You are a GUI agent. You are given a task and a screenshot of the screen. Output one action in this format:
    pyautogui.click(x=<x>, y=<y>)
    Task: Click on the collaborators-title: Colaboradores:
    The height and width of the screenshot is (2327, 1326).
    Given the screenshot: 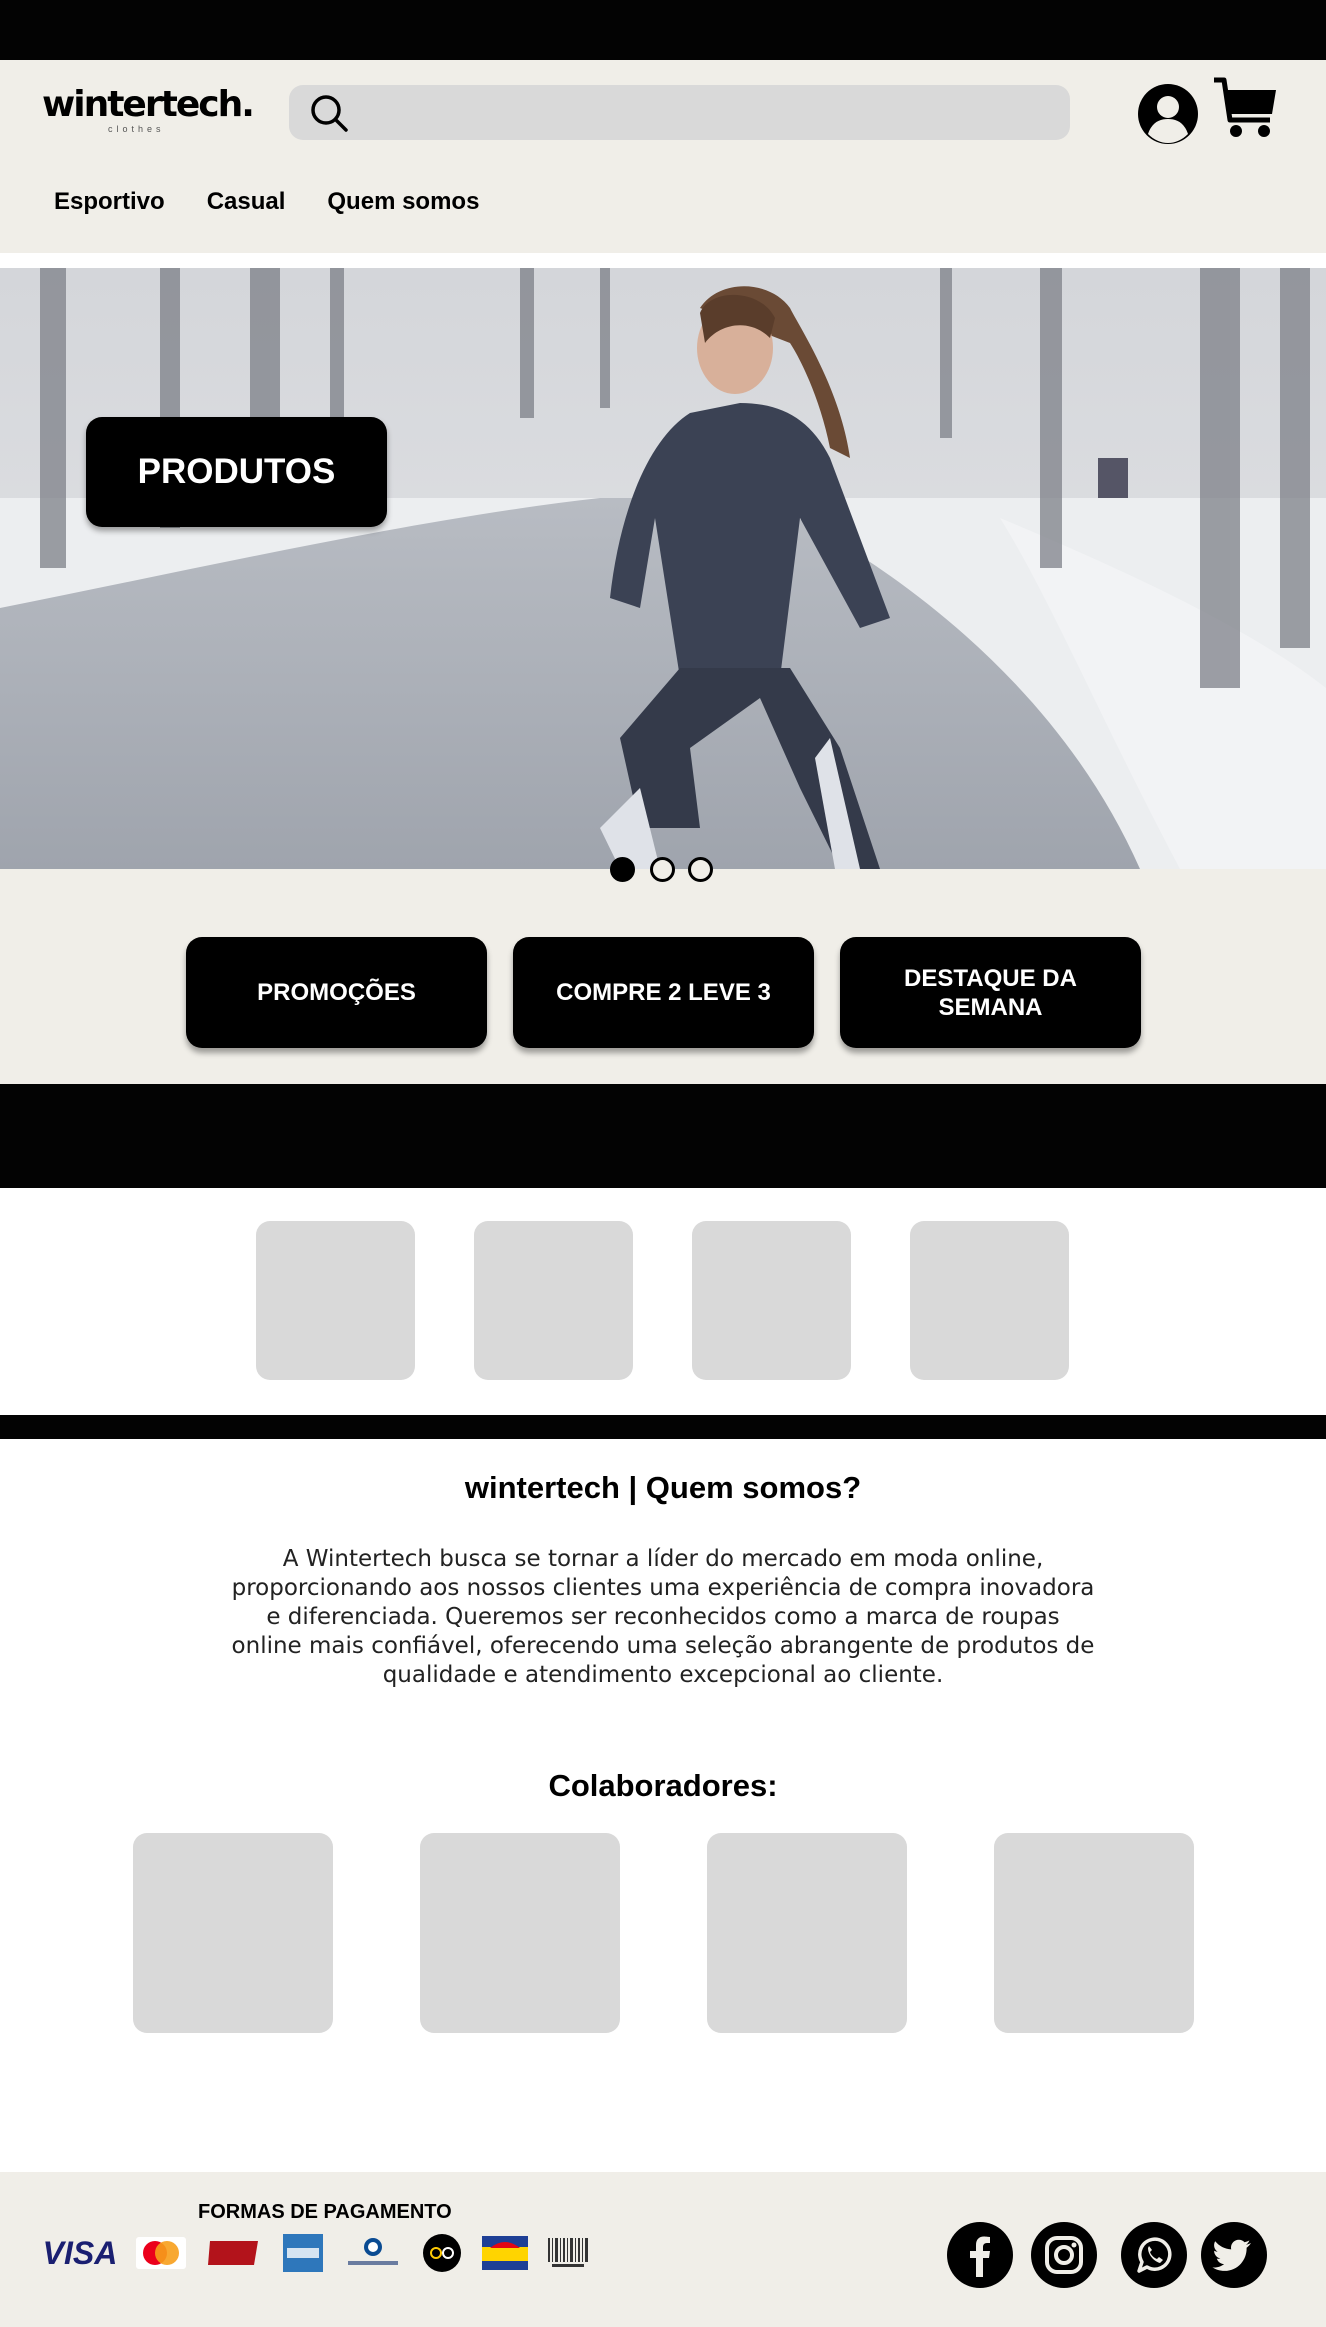 What is the action you would take?
    pyautogui.click(x=663, y=1785)
    